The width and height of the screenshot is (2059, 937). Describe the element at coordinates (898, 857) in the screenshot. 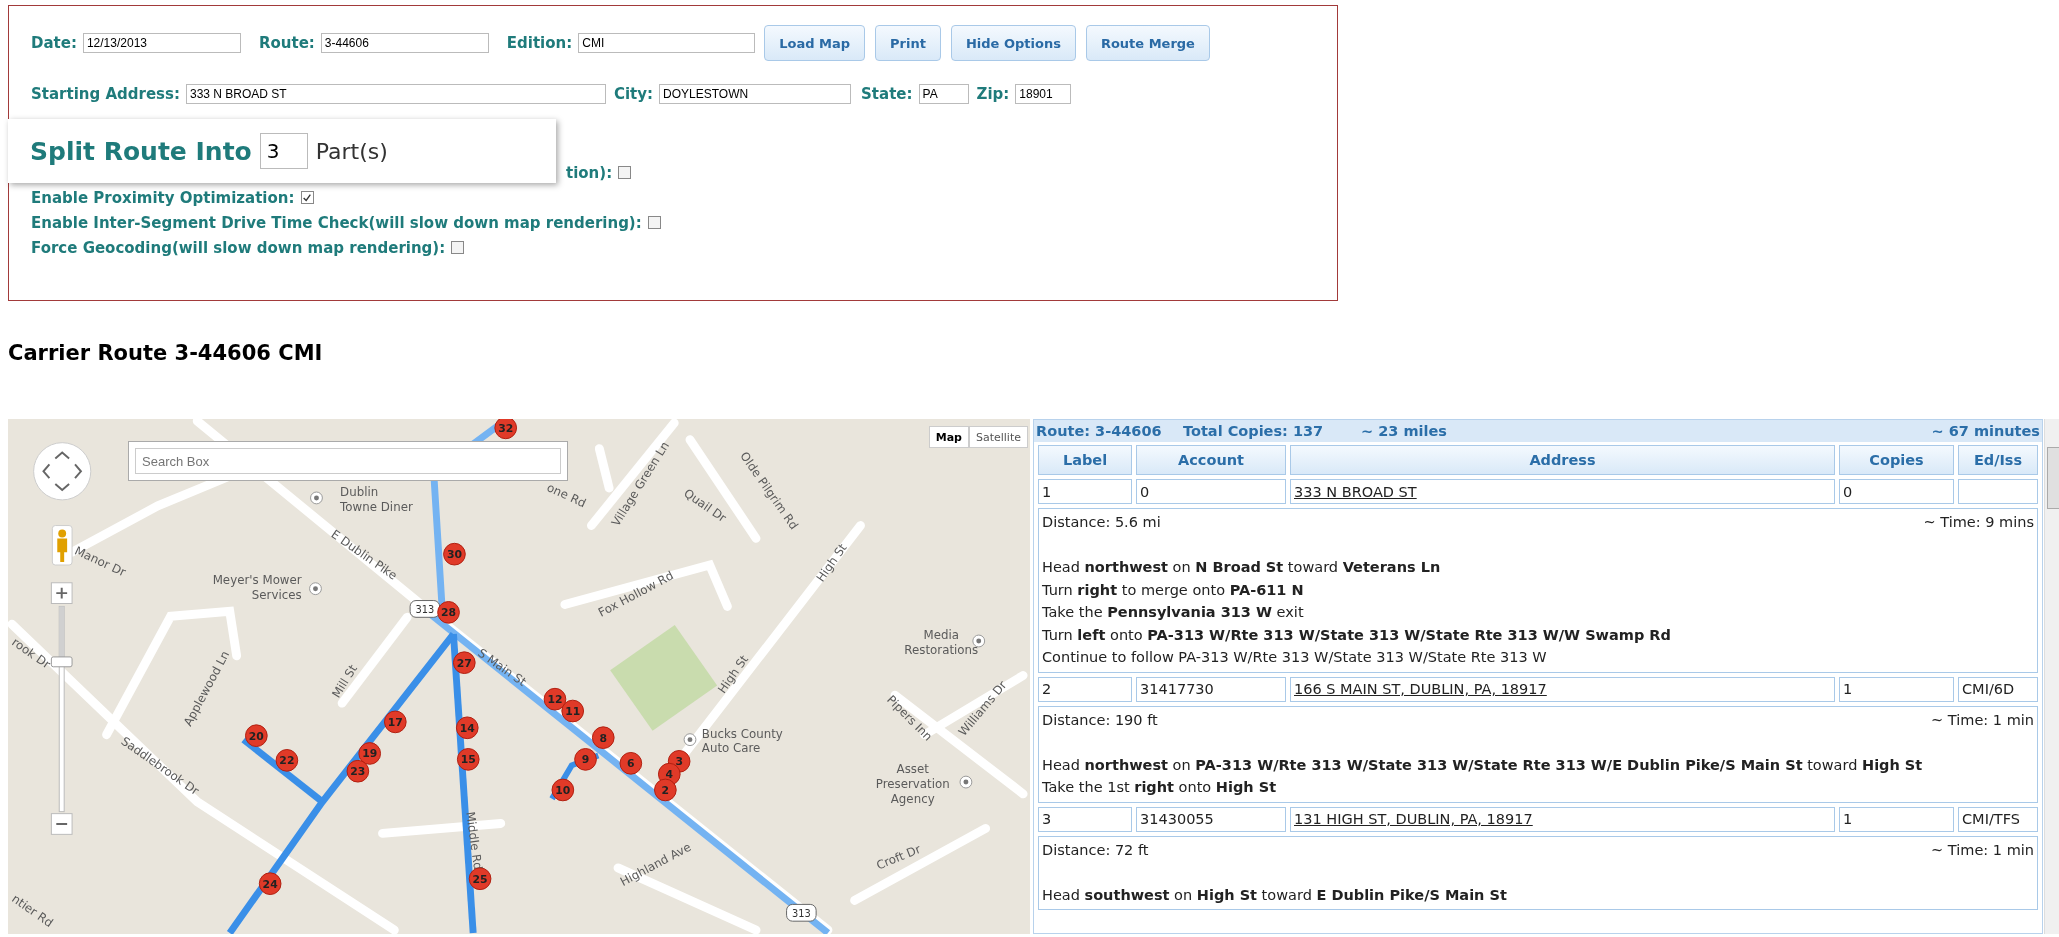

I see `street-label: Croft Dr` at that location.